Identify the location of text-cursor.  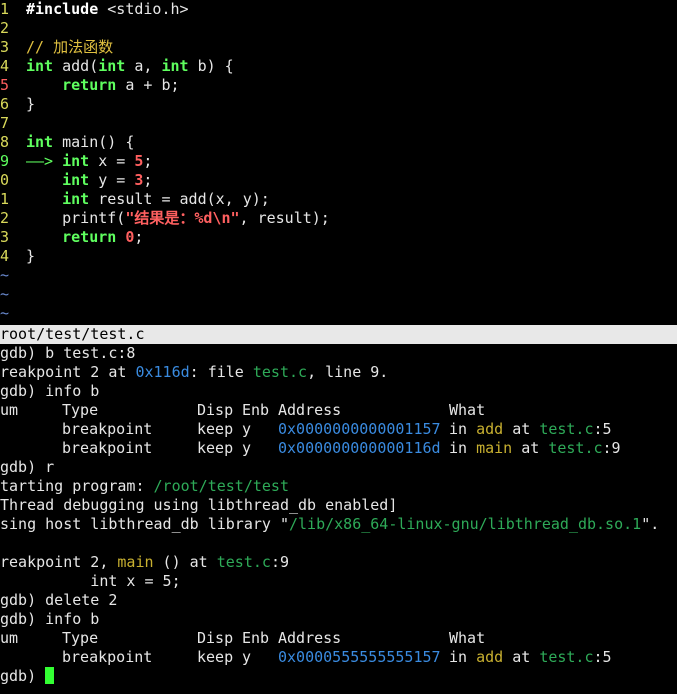
(50, 675).